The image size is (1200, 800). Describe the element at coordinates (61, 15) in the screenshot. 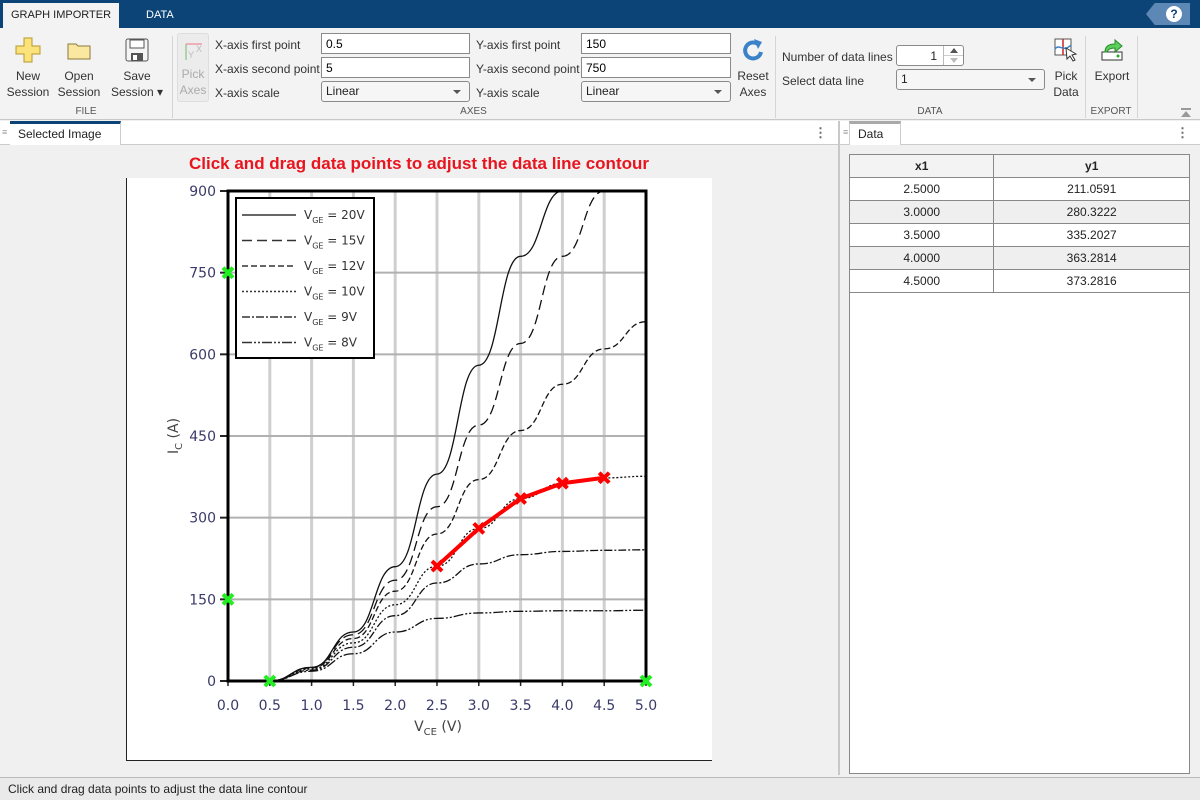

I see `tab-graph-importer: GRAPH IMPORTER` at that location.